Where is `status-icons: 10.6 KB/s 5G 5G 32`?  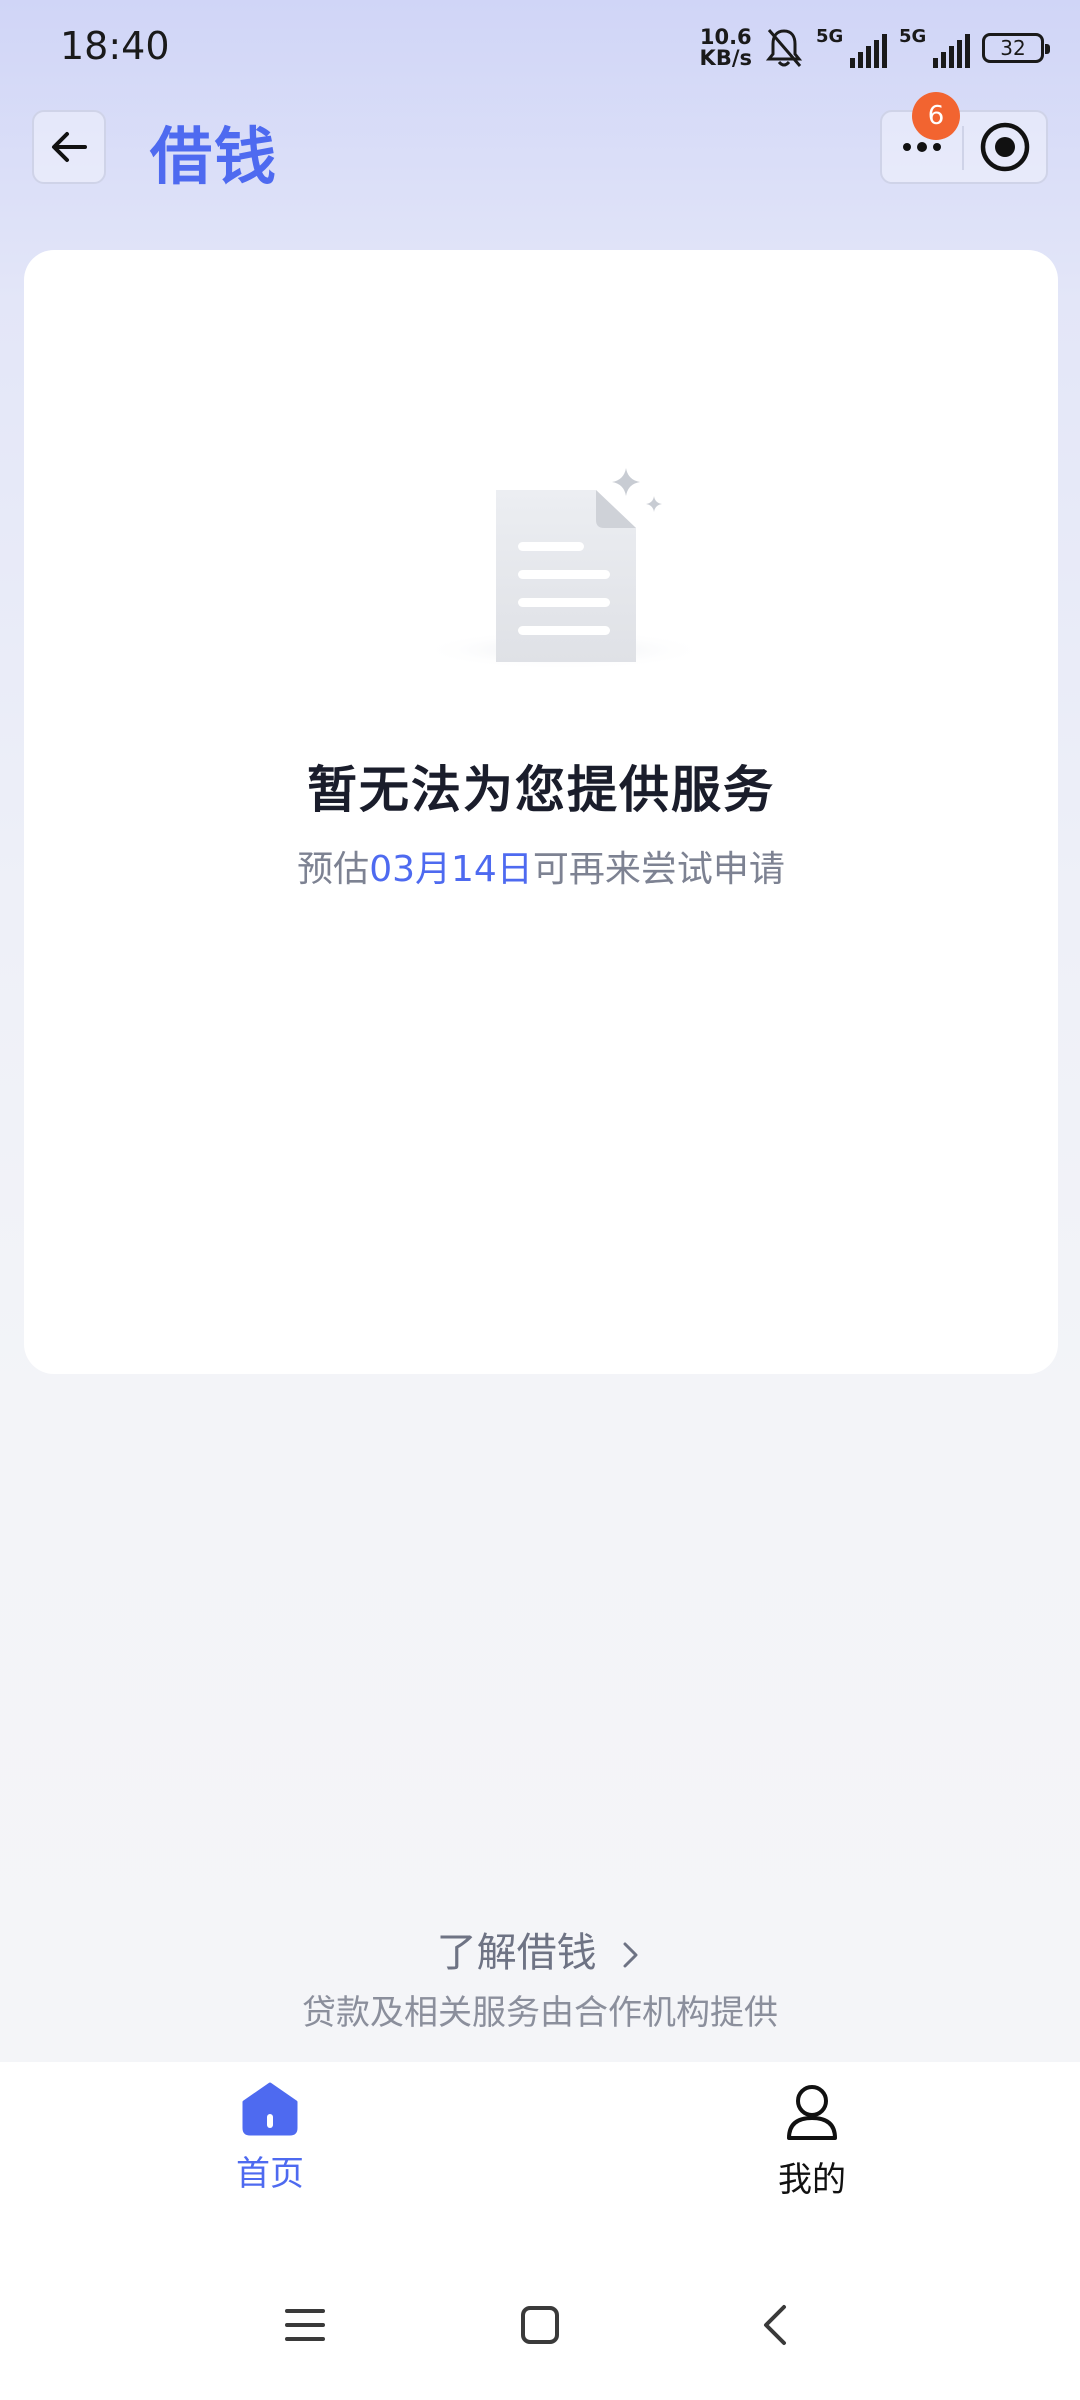
status-icons: 10.6 KB/s 5G 5G 32 is located at coordinates (875, 48).